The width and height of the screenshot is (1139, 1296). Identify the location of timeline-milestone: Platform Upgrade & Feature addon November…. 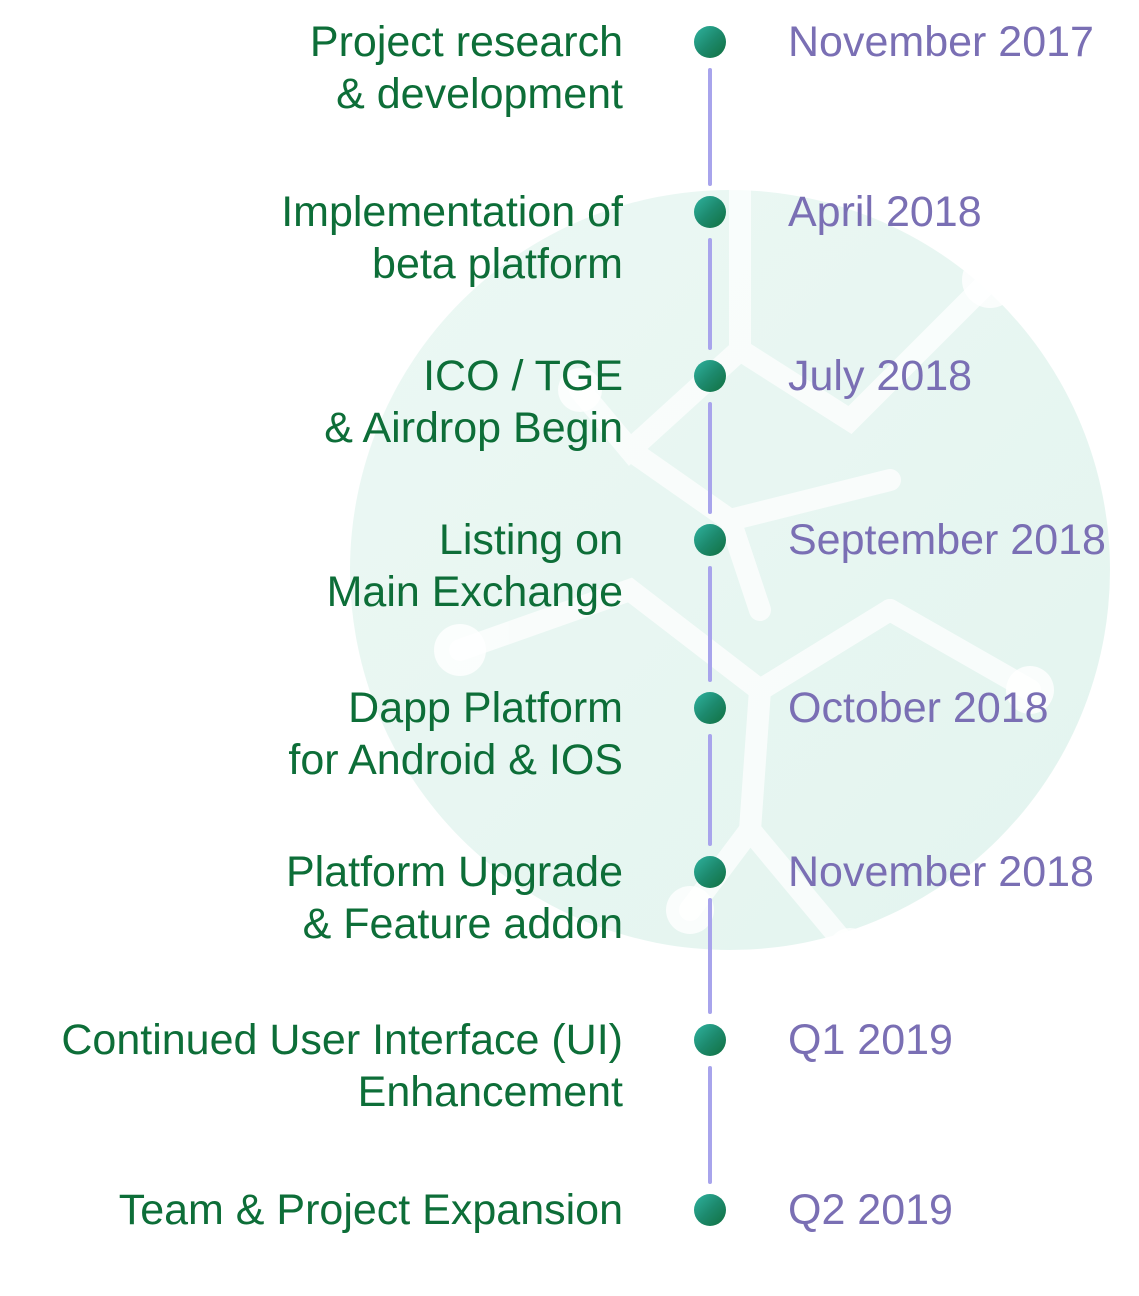
(569, 898).